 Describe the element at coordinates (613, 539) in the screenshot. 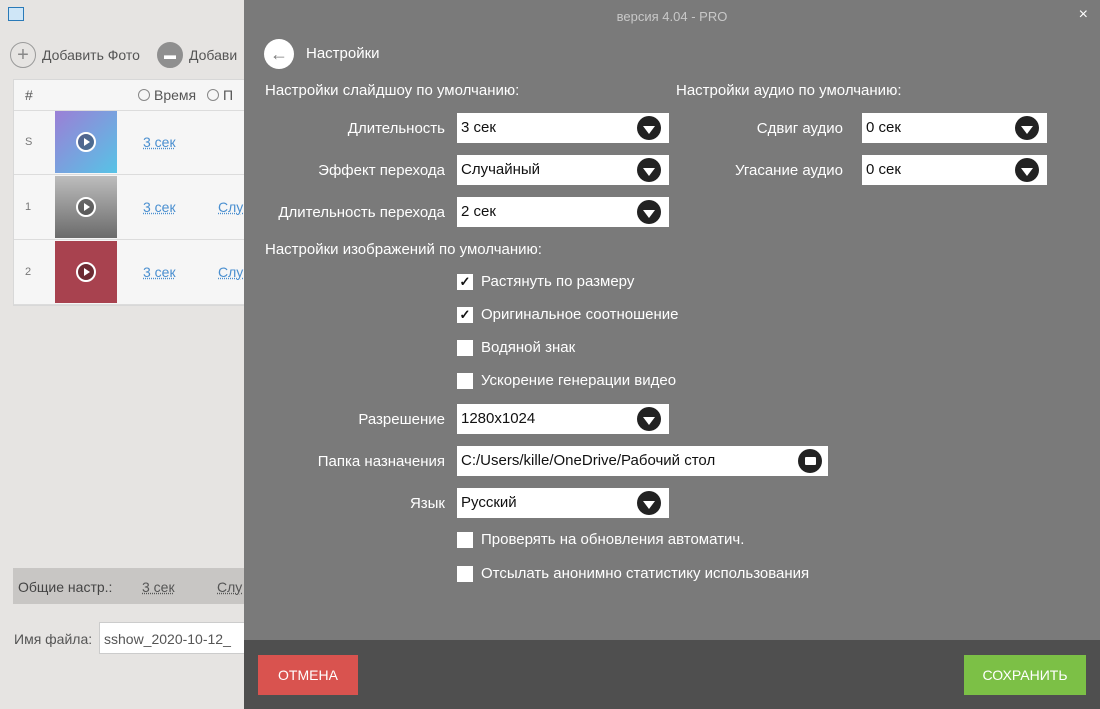

I see `check-updates-label: Проверять на обновления автоматич.` at that location.